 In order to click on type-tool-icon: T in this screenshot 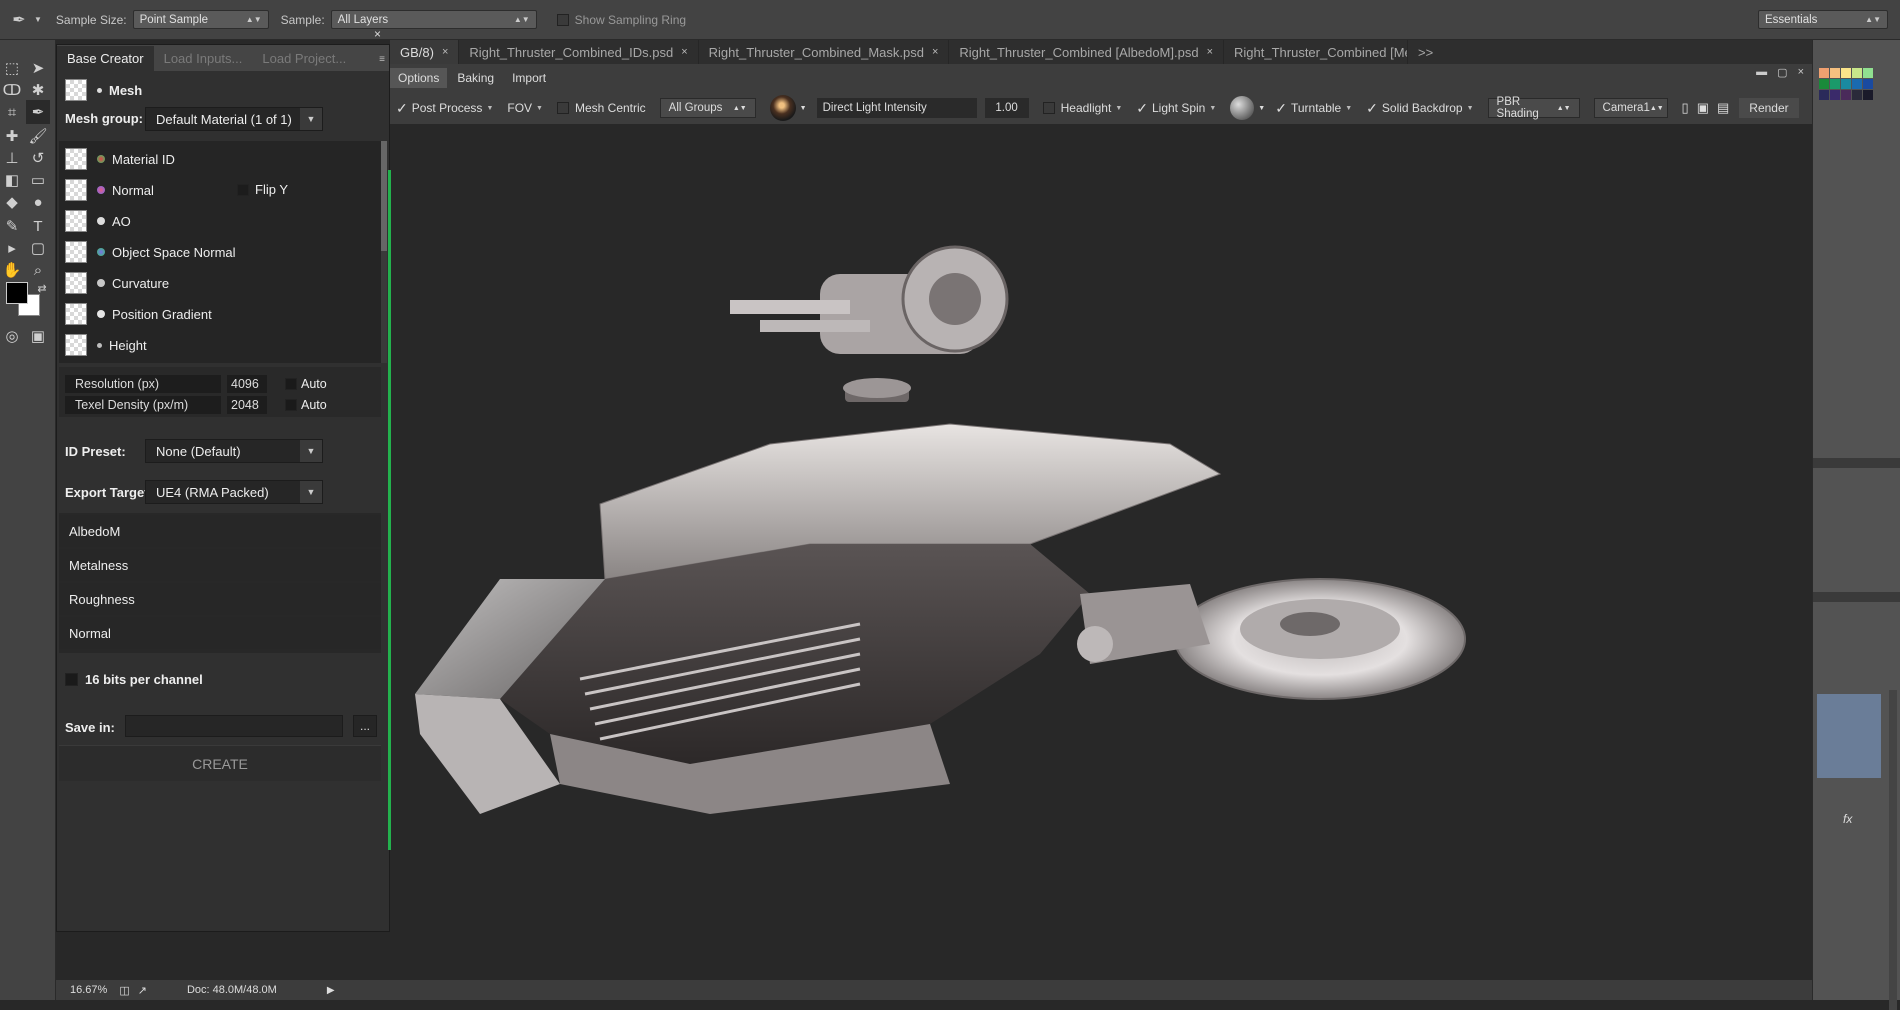, I will do `click(38, 226)`.